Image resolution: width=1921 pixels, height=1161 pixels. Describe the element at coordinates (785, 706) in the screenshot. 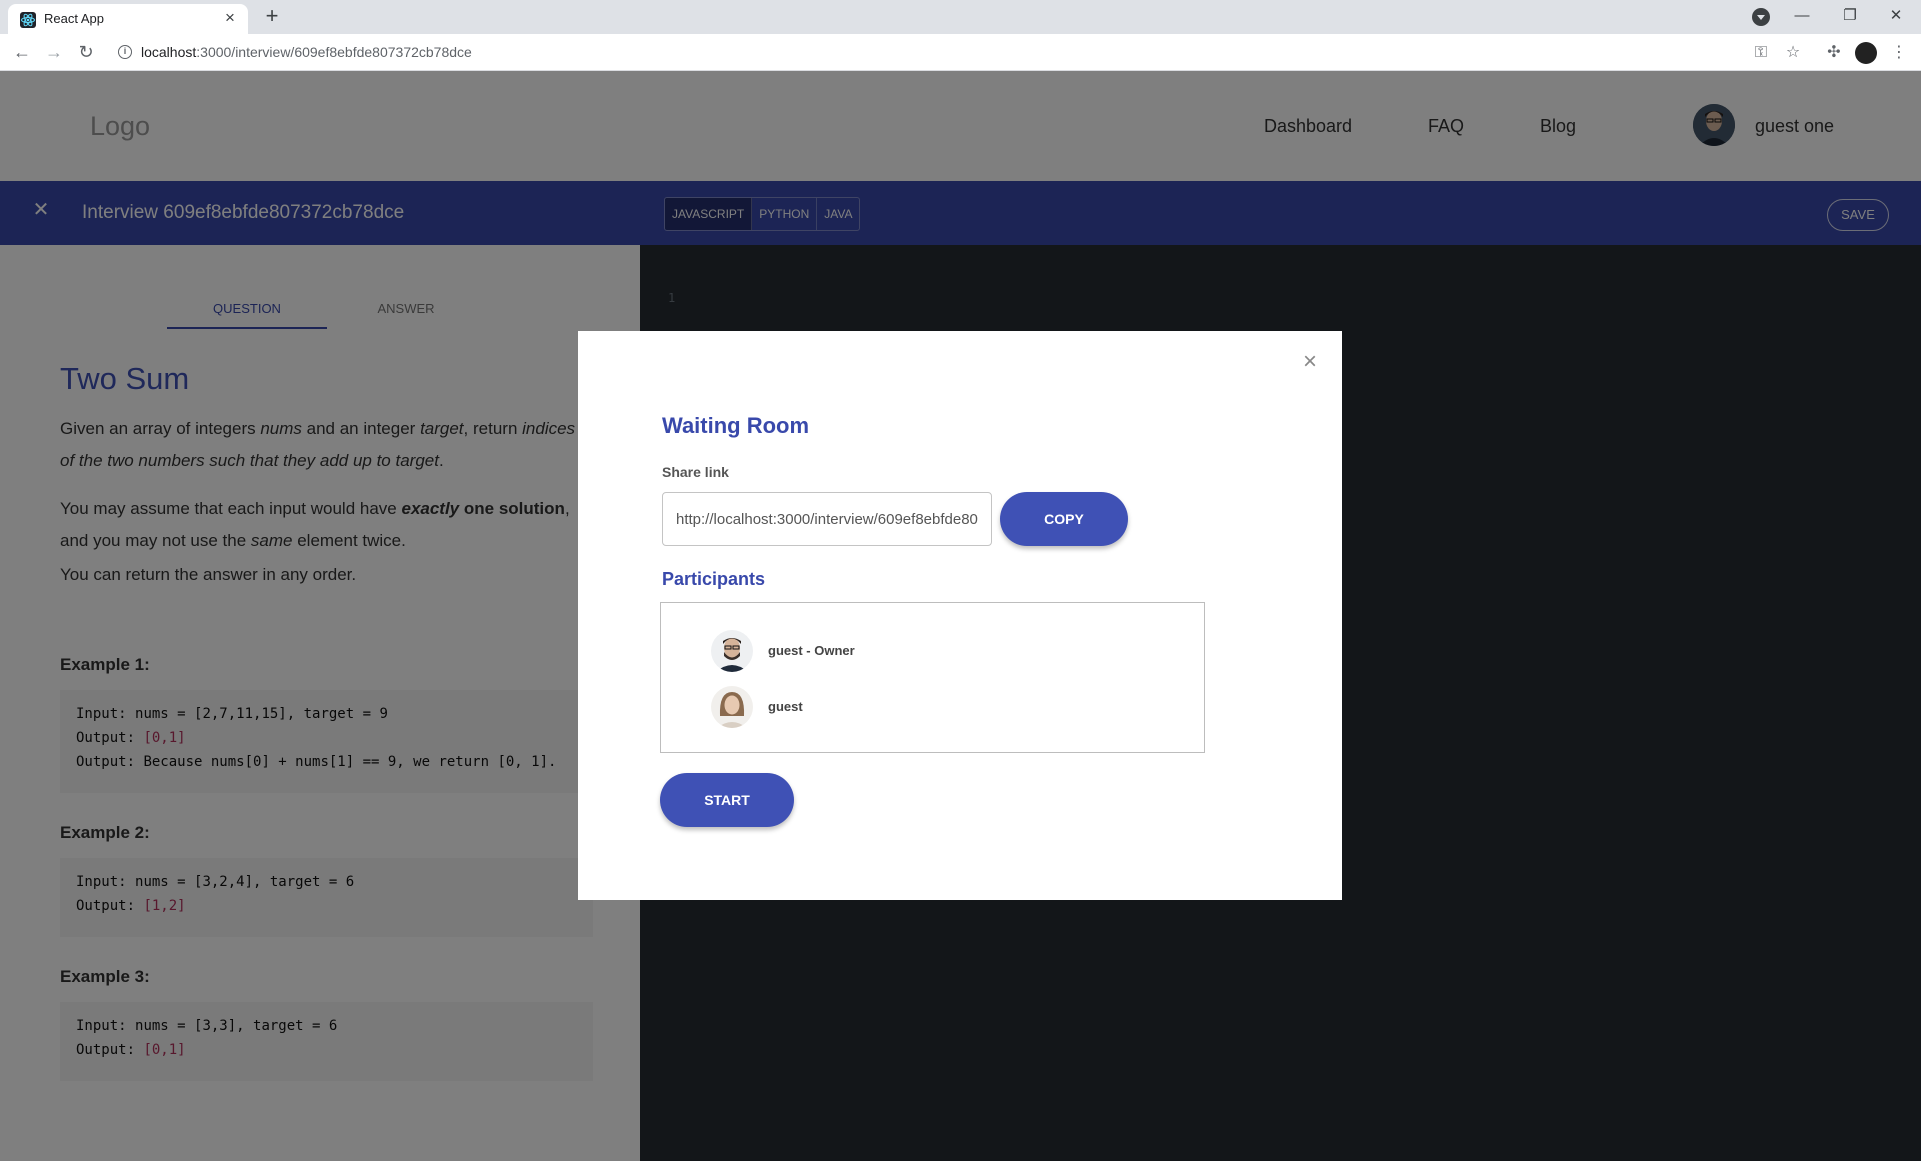

I see `participant-name: guest` at that location.